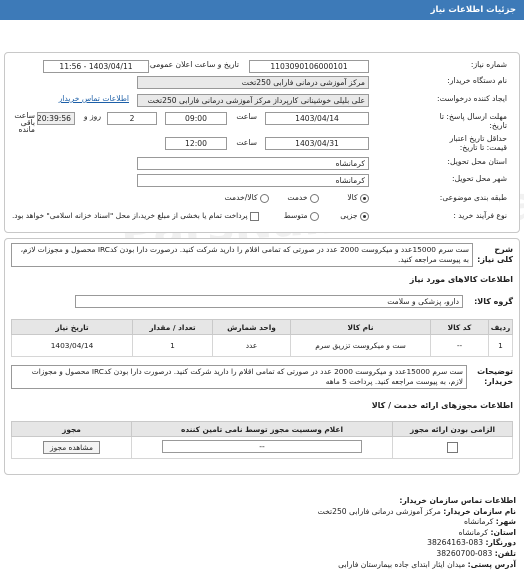  I want to click on row-code: --, so click(459, 345).